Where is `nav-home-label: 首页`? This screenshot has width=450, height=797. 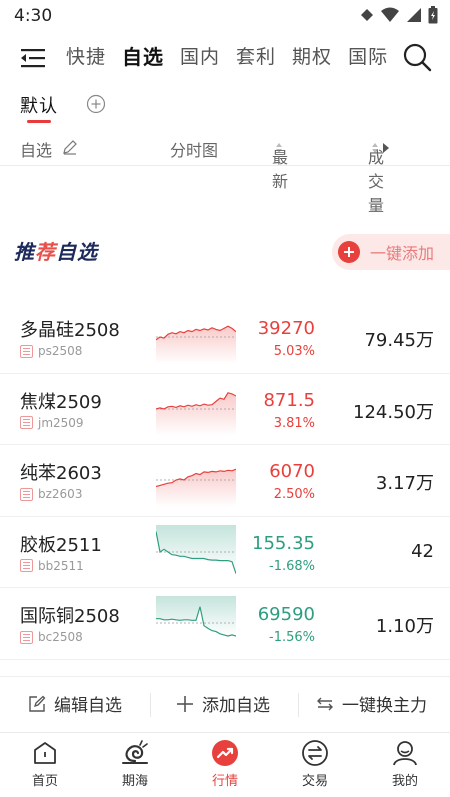
nav-home-label: 首页 is located at coordinates (44, 781).